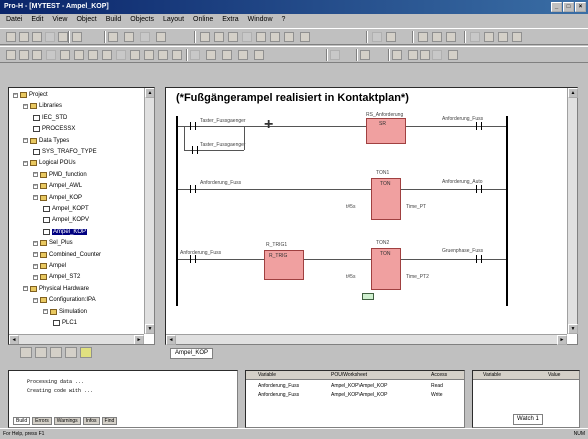  I want to click on menu-item: Extra, so click(230, 20).